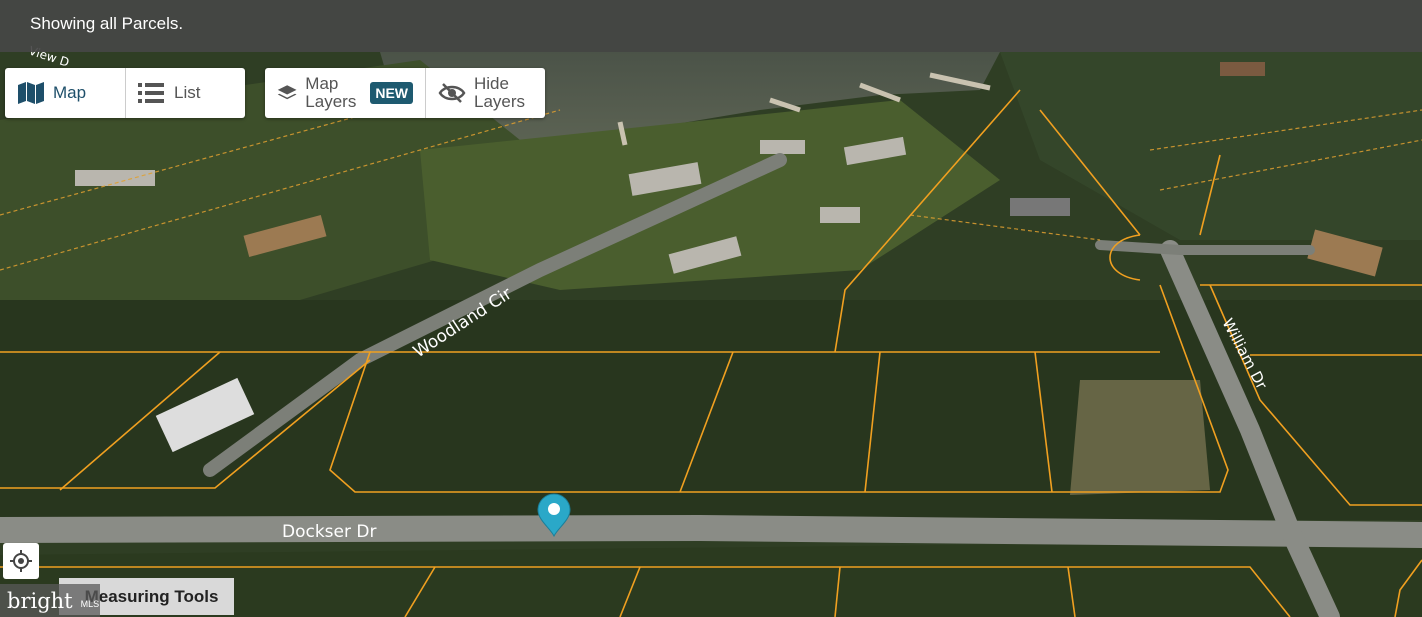  What do you see at coordinates (70, 92) in the screenshot?
I see `map-view-label: Map` at bounding box center [70, 92].